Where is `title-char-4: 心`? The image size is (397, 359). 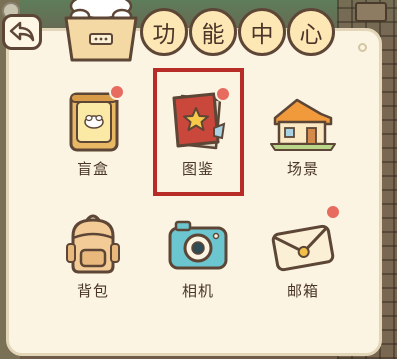 title-char-4: 心 is located at coordinates (311, 32).